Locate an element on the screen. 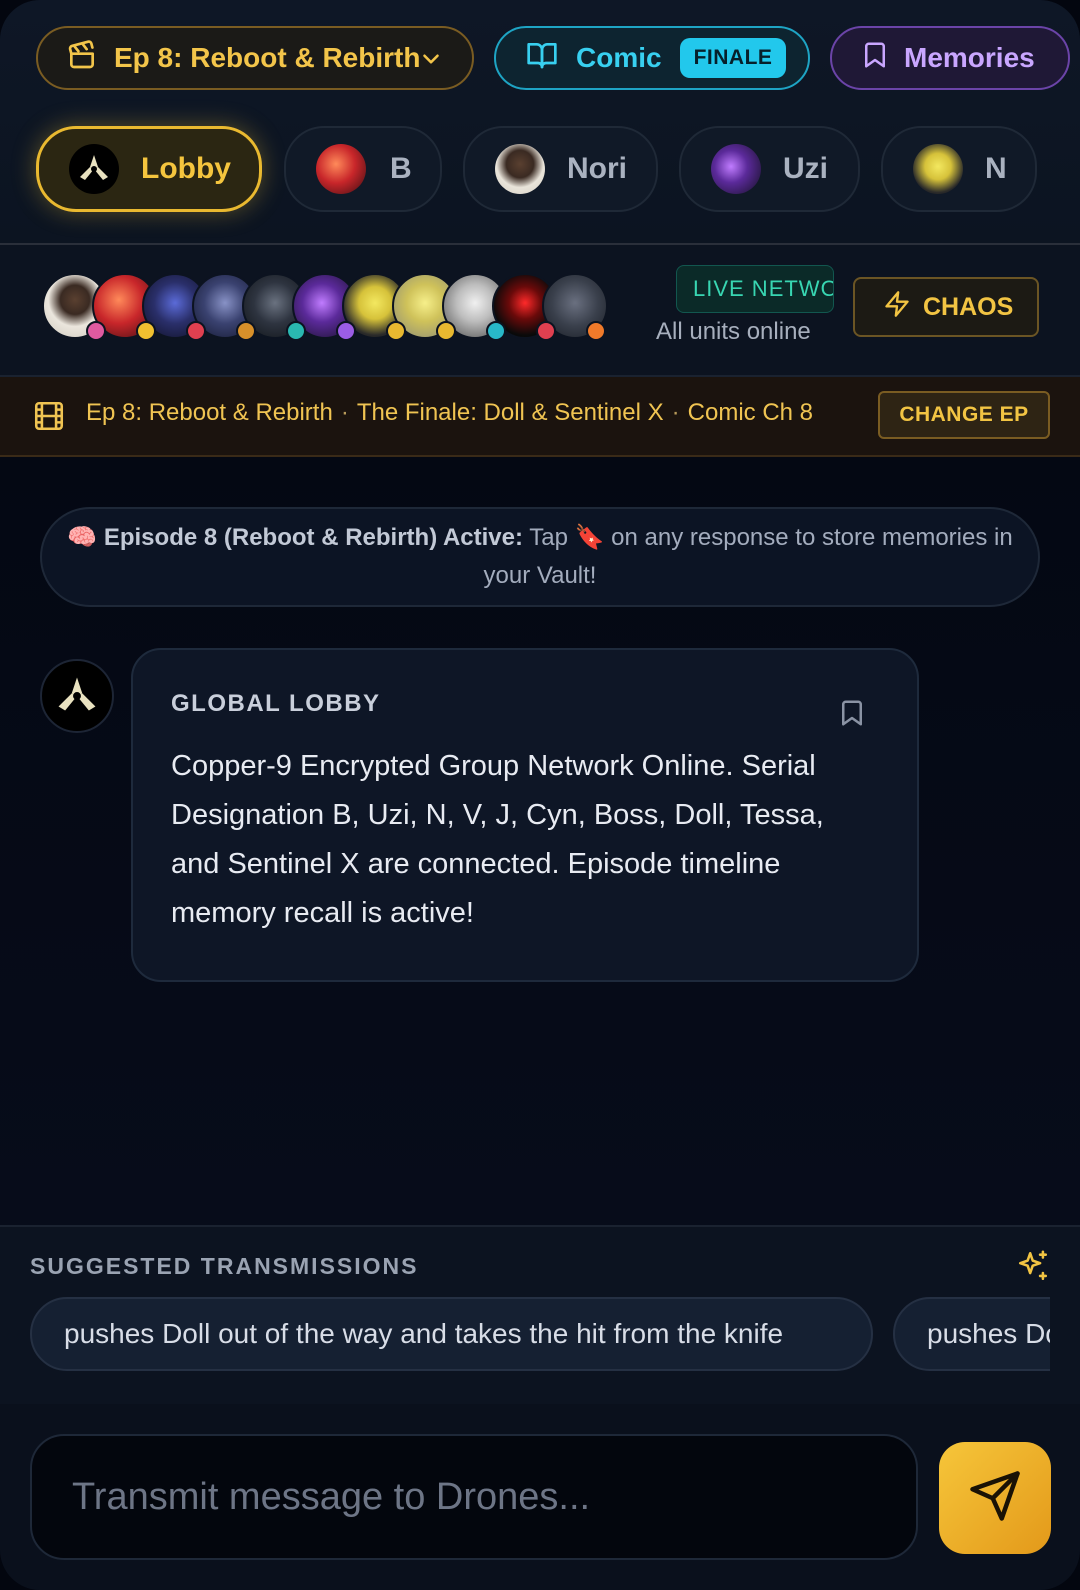 This screenshot has height=1590, width=1080. message-sender: GLOBAL LOBBY is located at coordinates (276, 703).